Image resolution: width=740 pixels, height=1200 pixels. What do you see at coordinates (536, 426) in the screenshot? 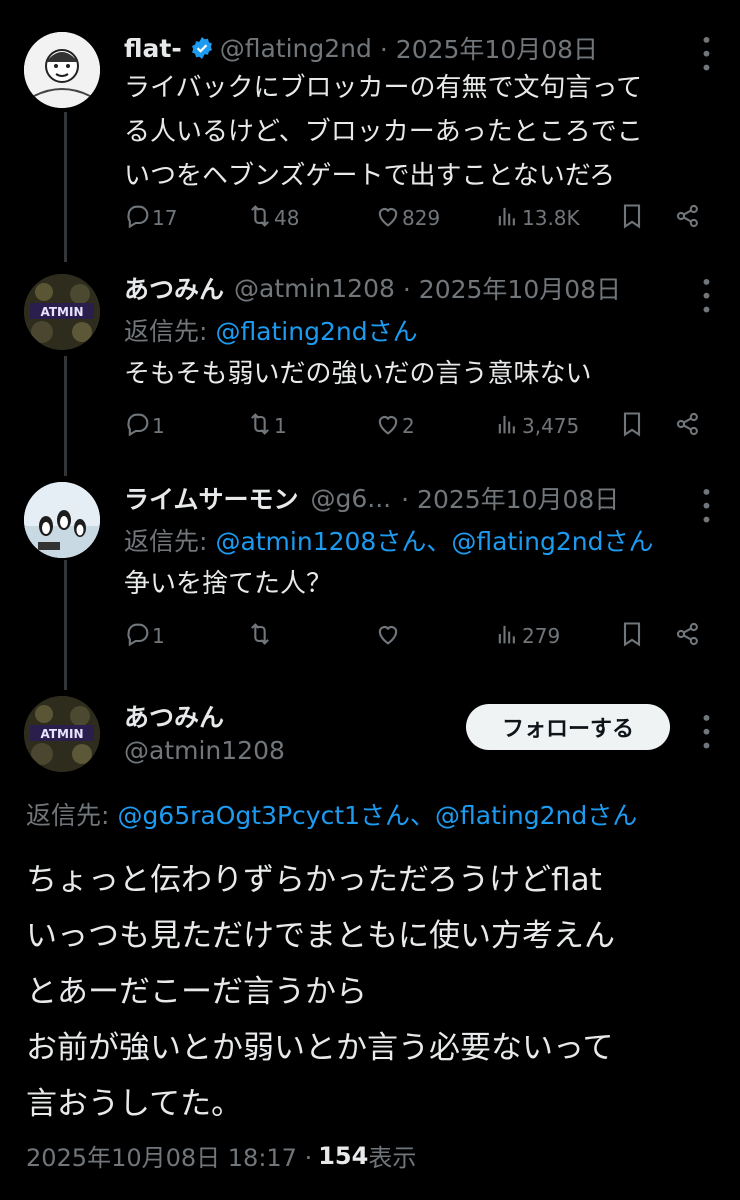
I see `views-button: 3,475` at bounding box center [536, 426].